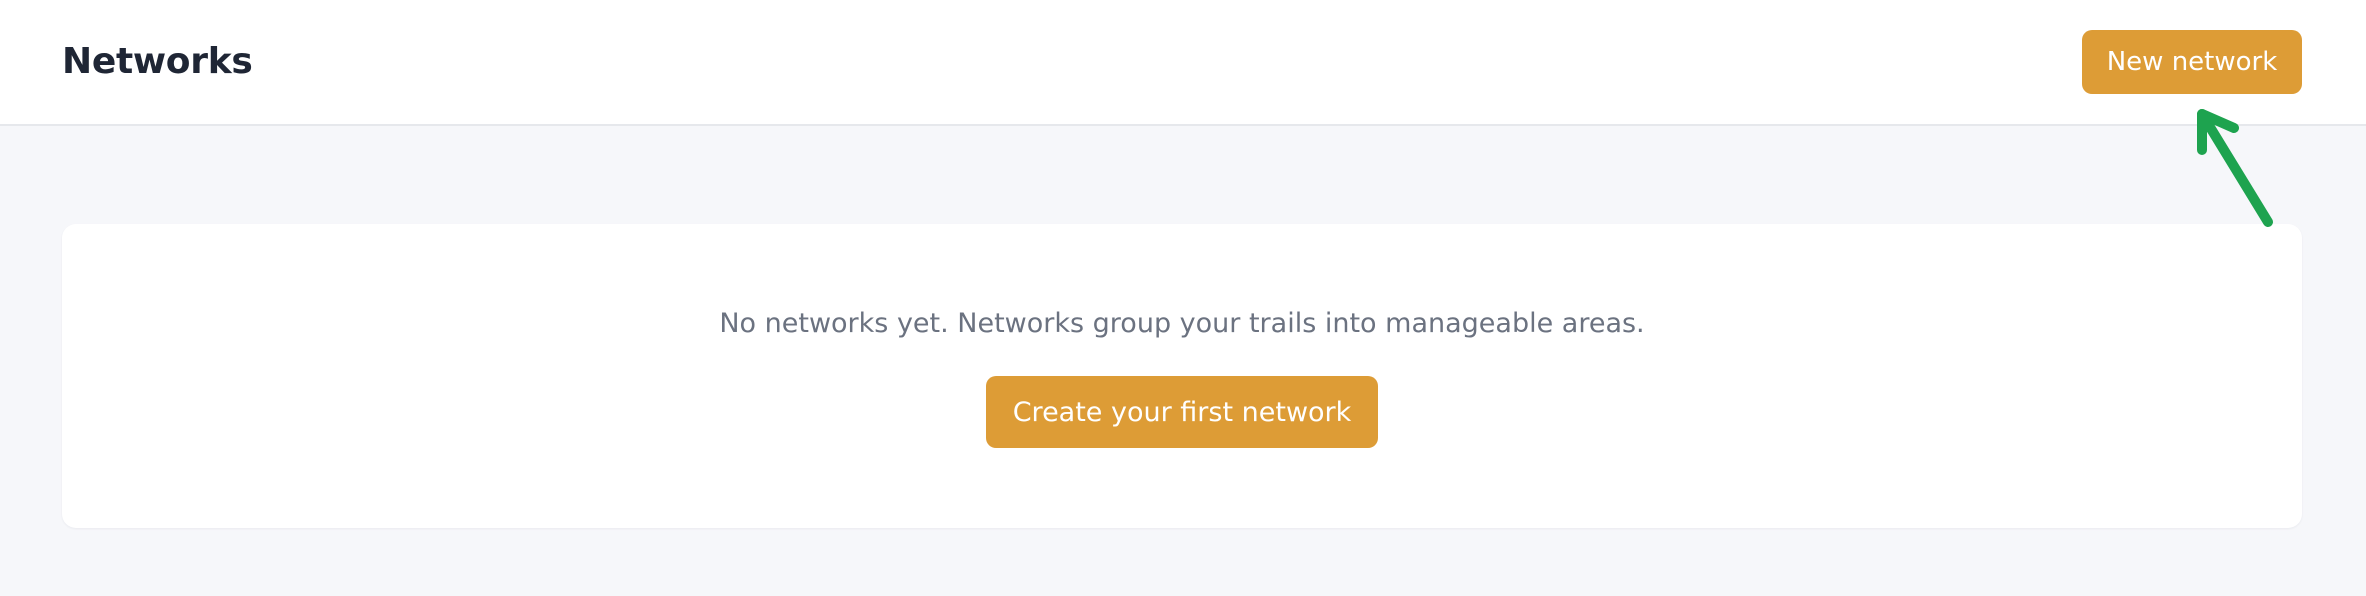  What do you see at coordinates (2235, 168) in the screenshot?
I see `arrow-up-left-icon` at bounding box center [2235, 168].